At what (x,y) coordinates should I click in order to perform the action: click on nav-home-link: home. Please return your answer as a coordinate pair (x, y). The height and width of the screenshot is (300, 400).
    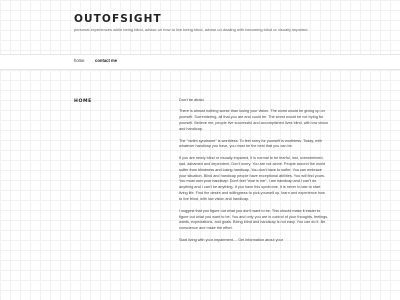
    Looking at the image, I should click on (79, 60).